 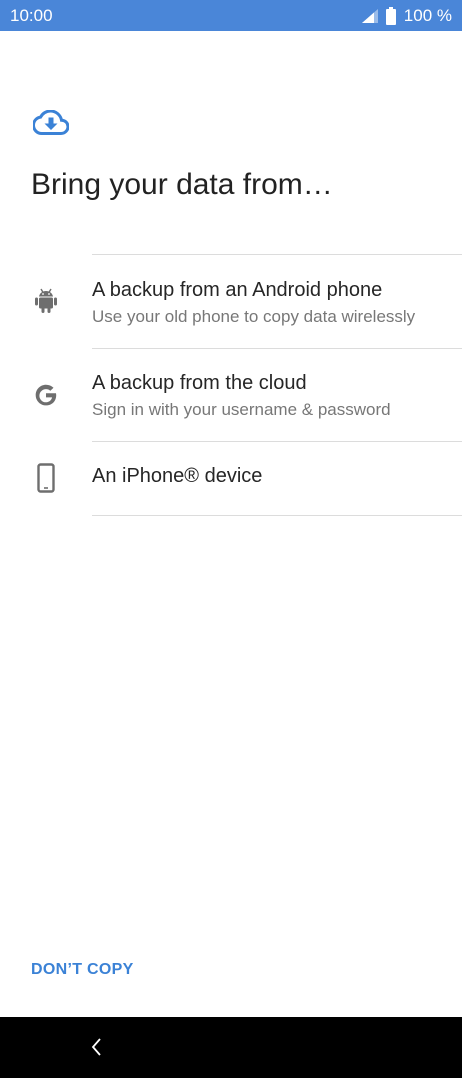 What do you see at coordinates (31, 15) in the screenshot?
I see `status-time: 10:00` at bounding box center [31, 15].